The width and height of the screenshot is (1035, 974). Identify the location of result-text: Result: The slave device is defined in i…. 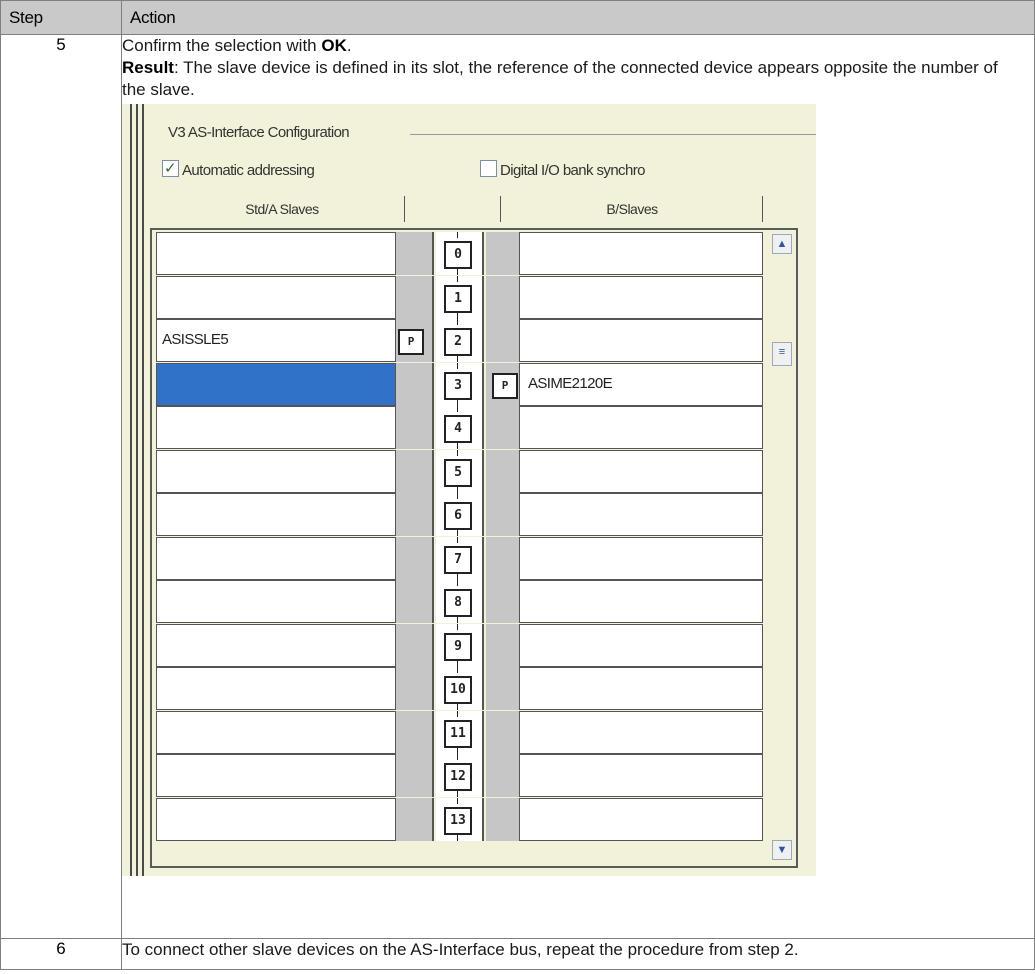
(560, 78).